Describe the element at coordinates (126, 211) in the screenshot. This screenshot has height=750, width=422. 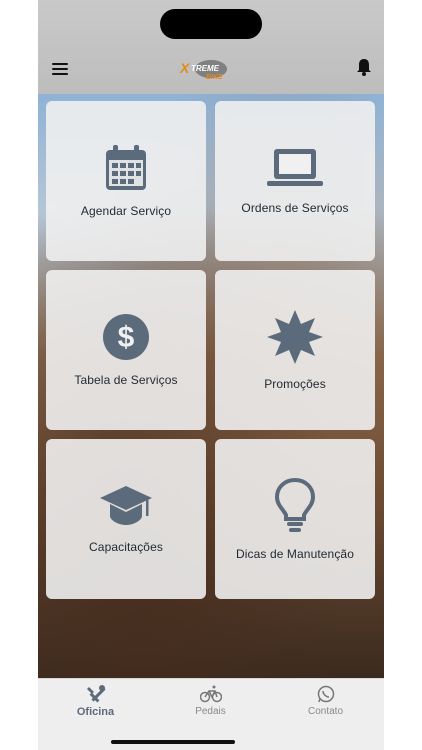
I see `tile-label: Agendar Serviço` at that location.